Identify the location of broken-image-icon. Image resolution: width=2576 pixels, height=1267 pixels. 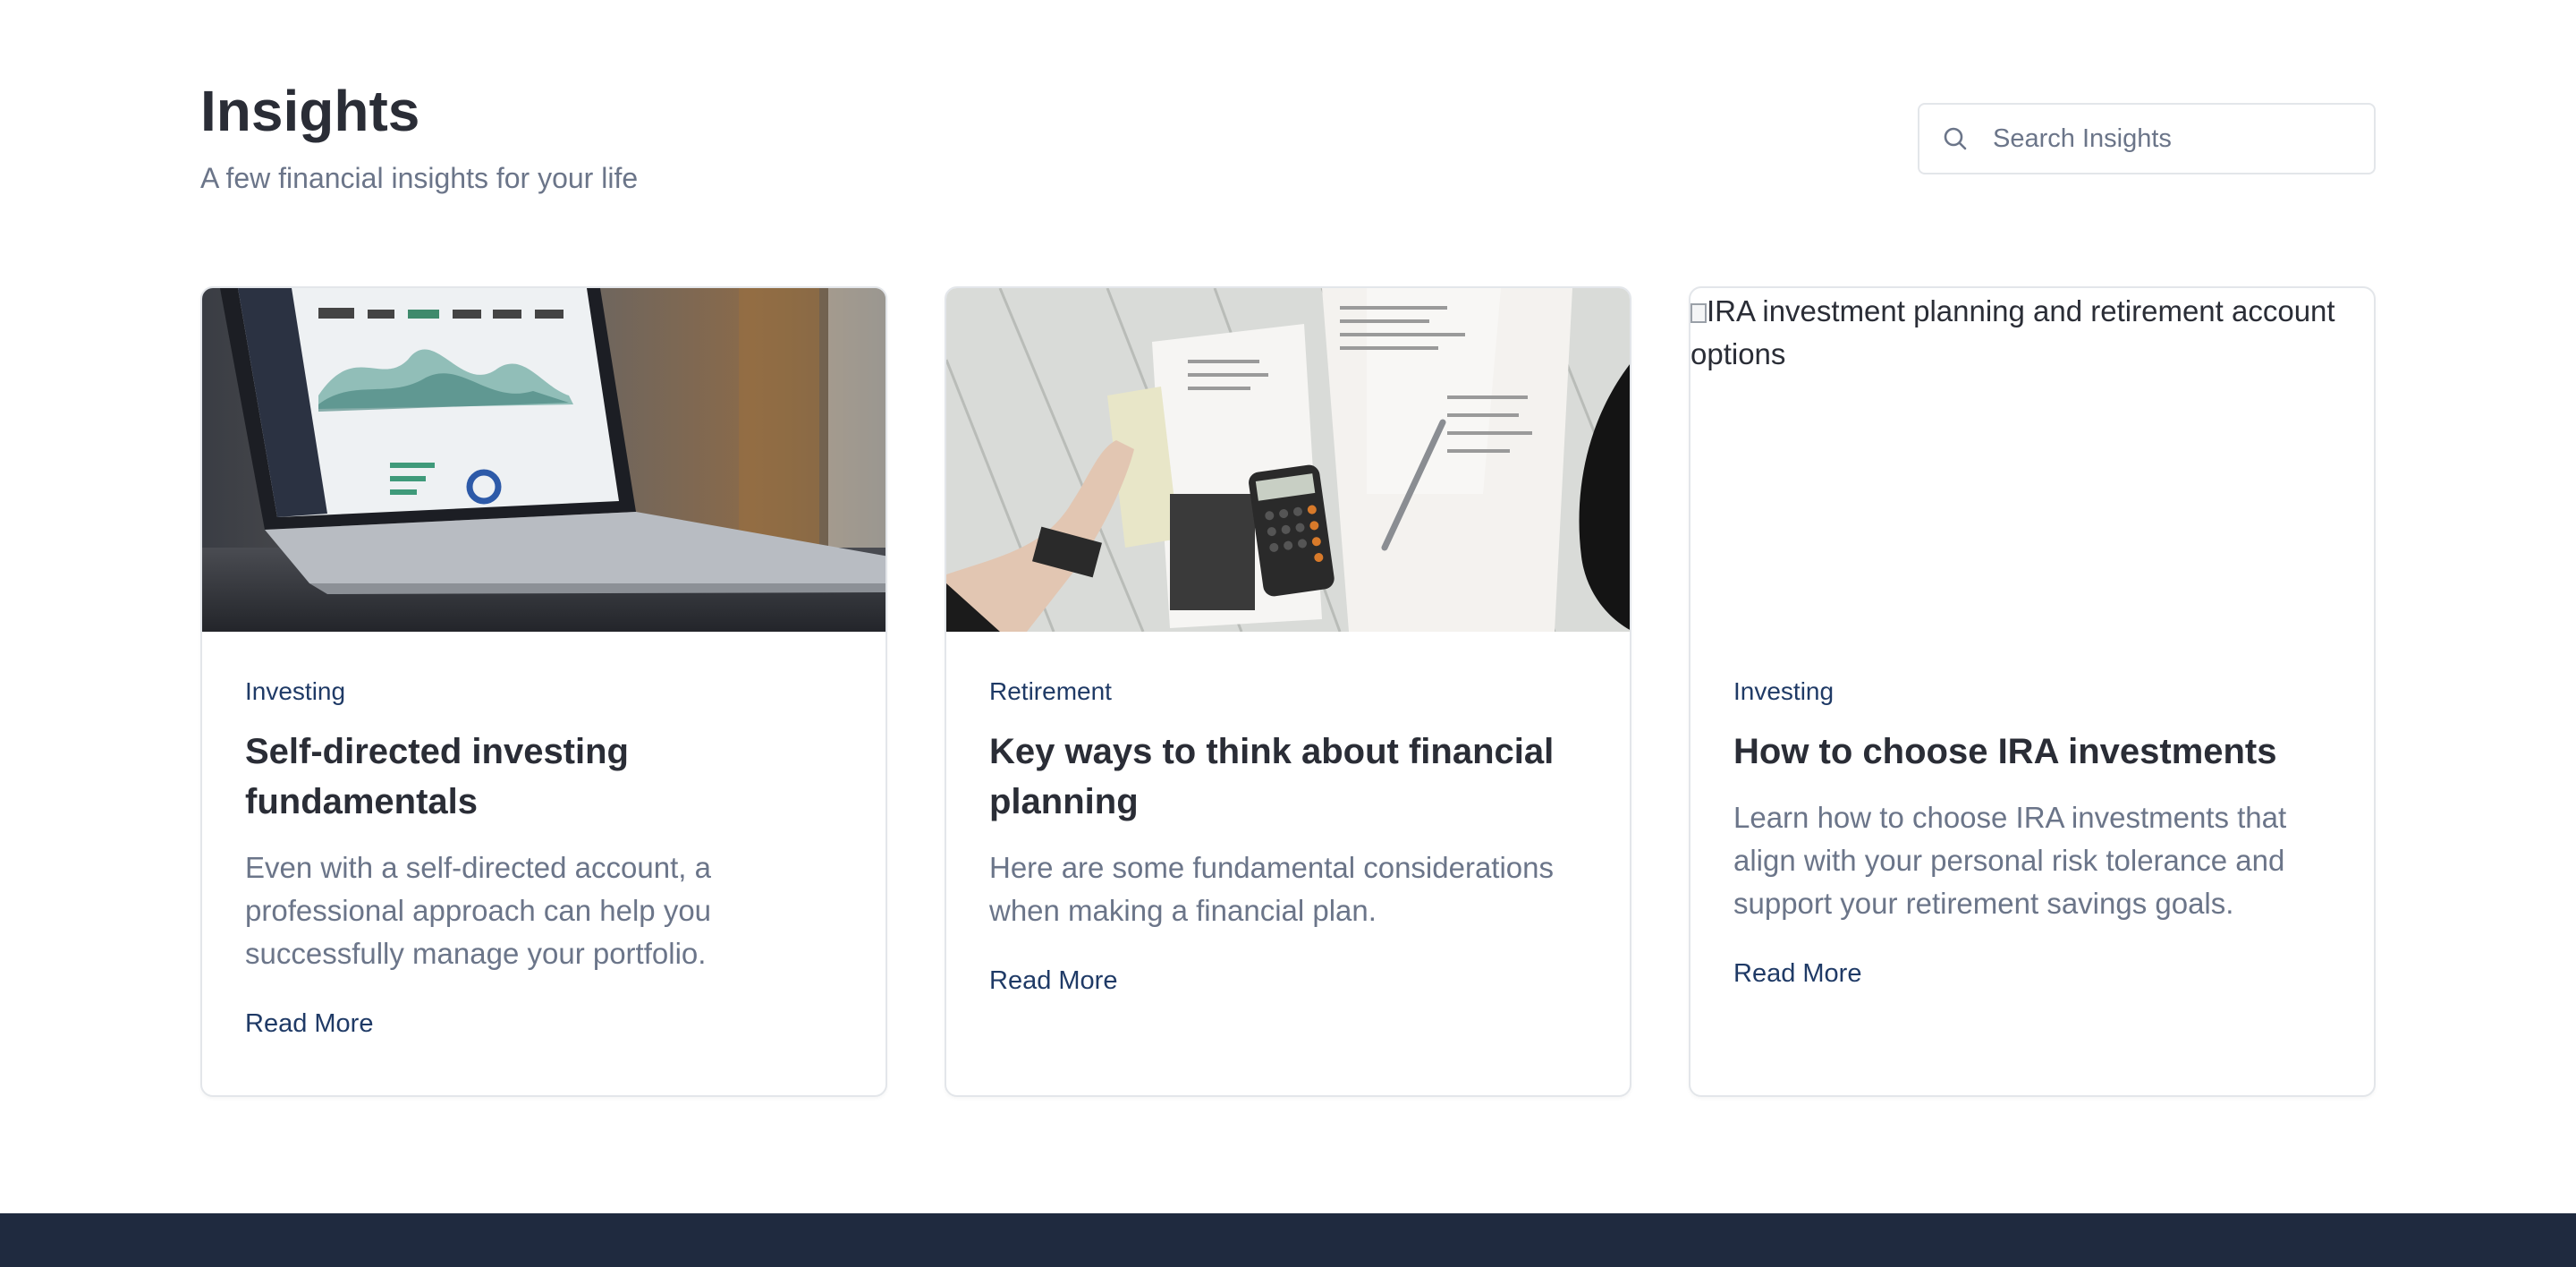
(1698, 313).